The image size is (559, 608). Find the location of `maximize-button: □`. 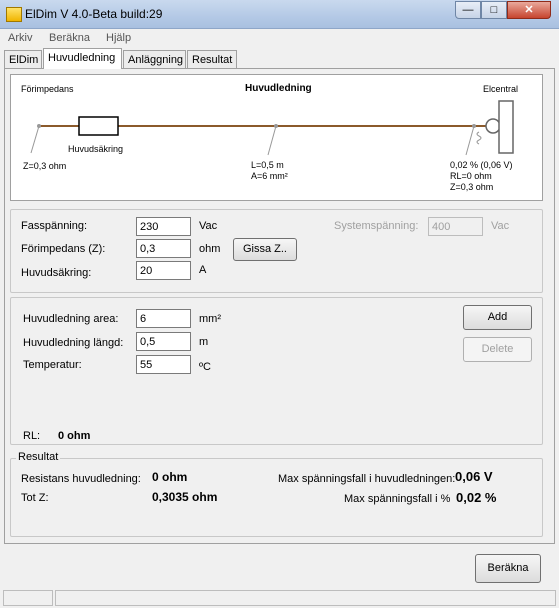

maximize-button: □ is located at coordinates (494, 10).